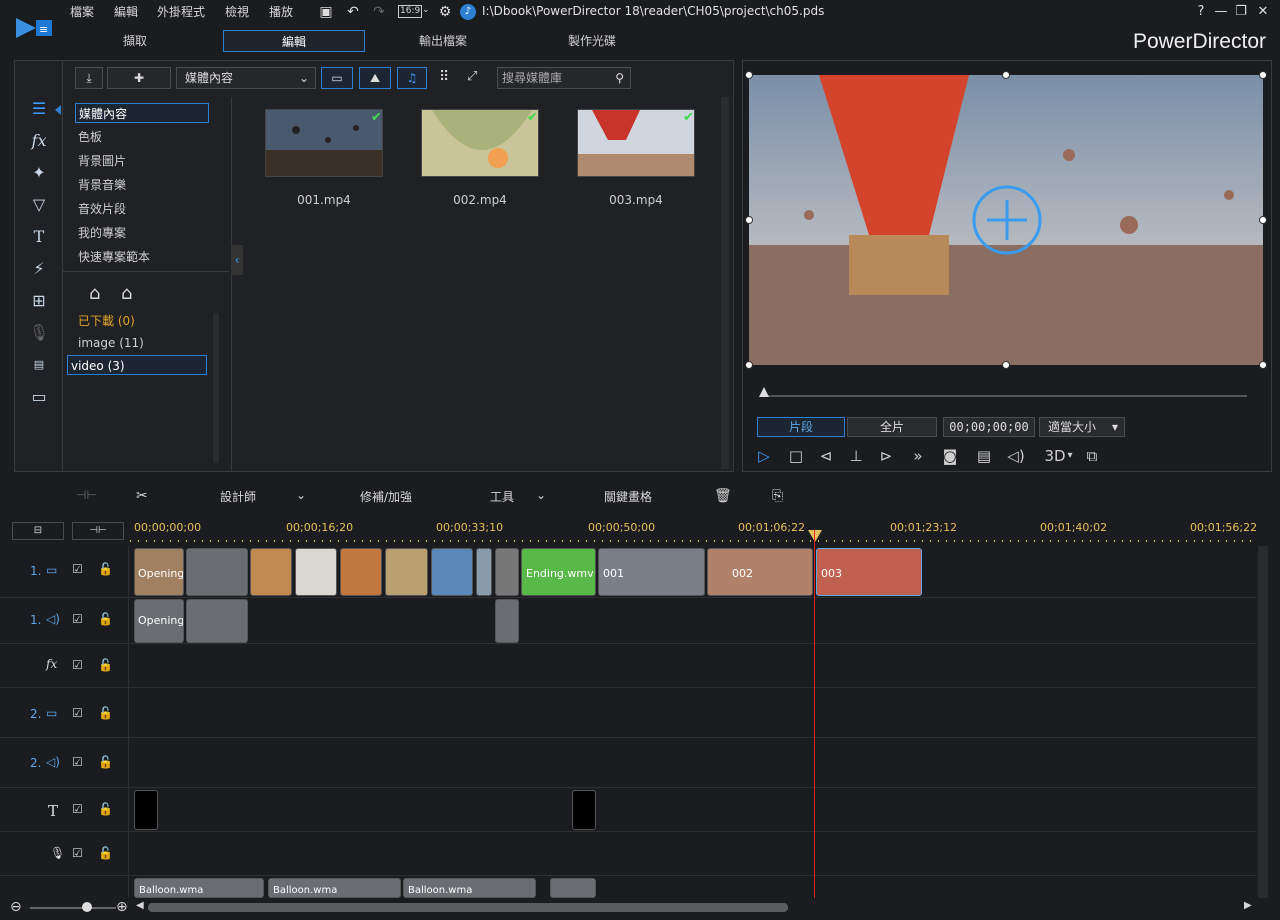 The height and width of the screenshot is (920, 1280). What do you see at coordinates (869, 572) in the screenshot?
I see `timeline-clip-selected: 003` at bounding box center [869, 572].